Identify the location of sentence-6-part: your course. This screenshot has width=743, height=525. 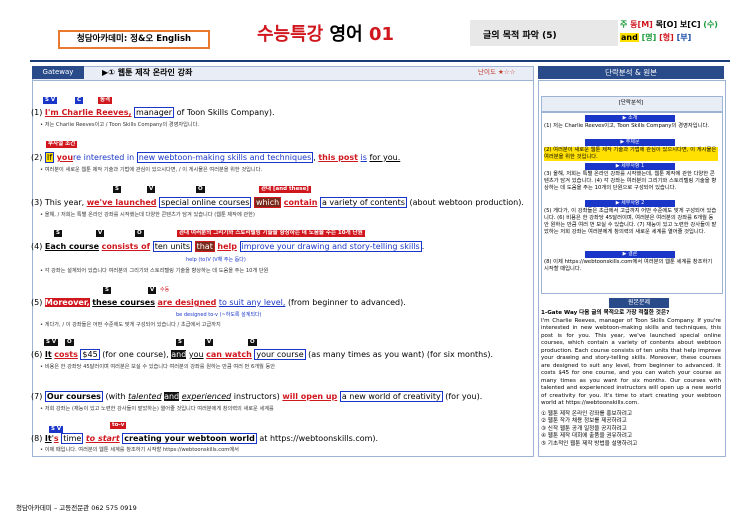
(280, 354).